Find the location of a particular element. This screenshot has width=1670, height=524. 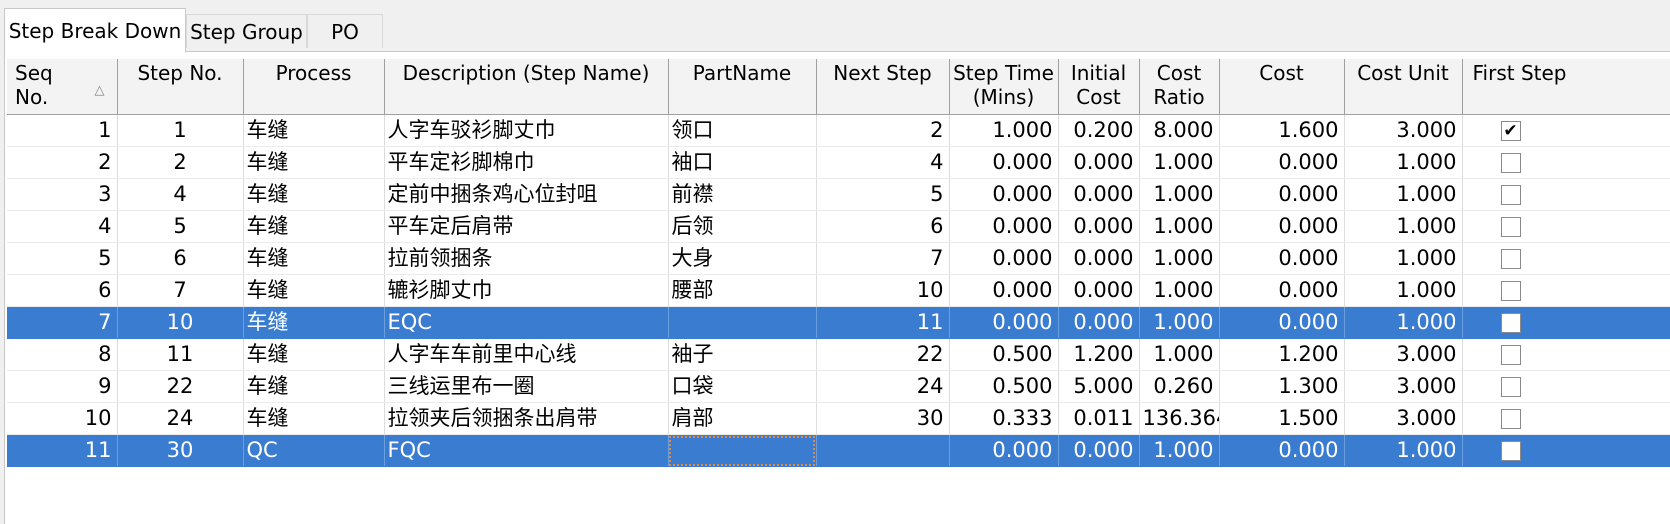

cell-process: QC is located at coordinates (314, 450).